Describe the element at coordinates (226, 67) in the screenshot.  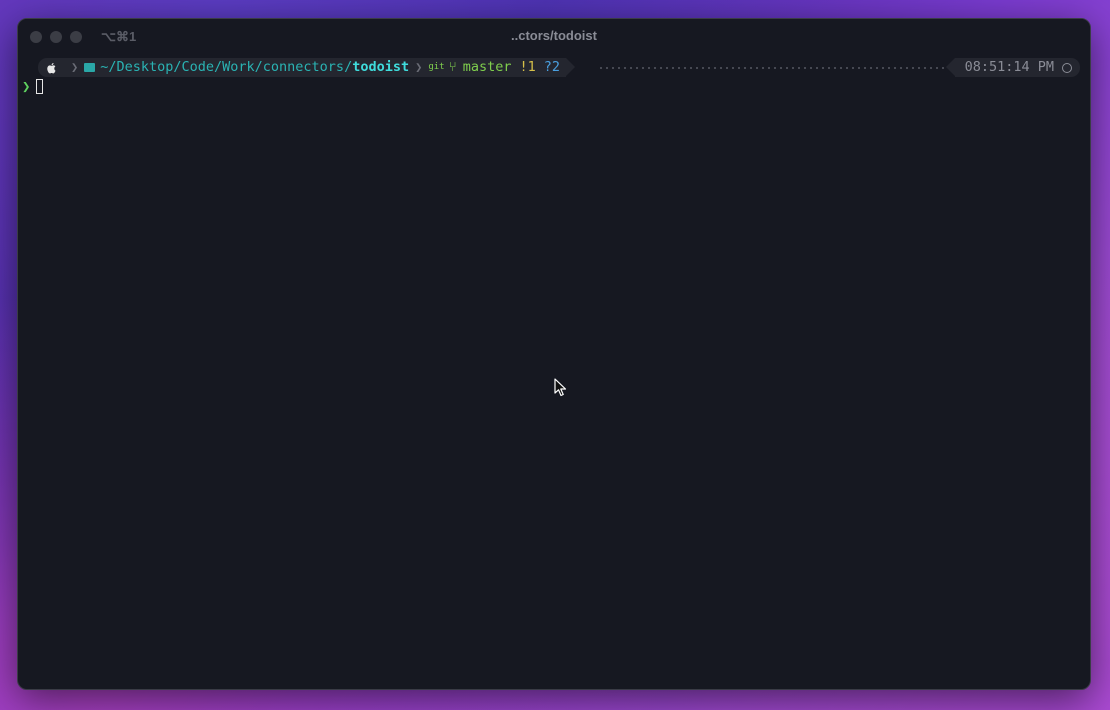
I see `path-prefix: ~/Desktop/Code/Work/connectors/` at that location.